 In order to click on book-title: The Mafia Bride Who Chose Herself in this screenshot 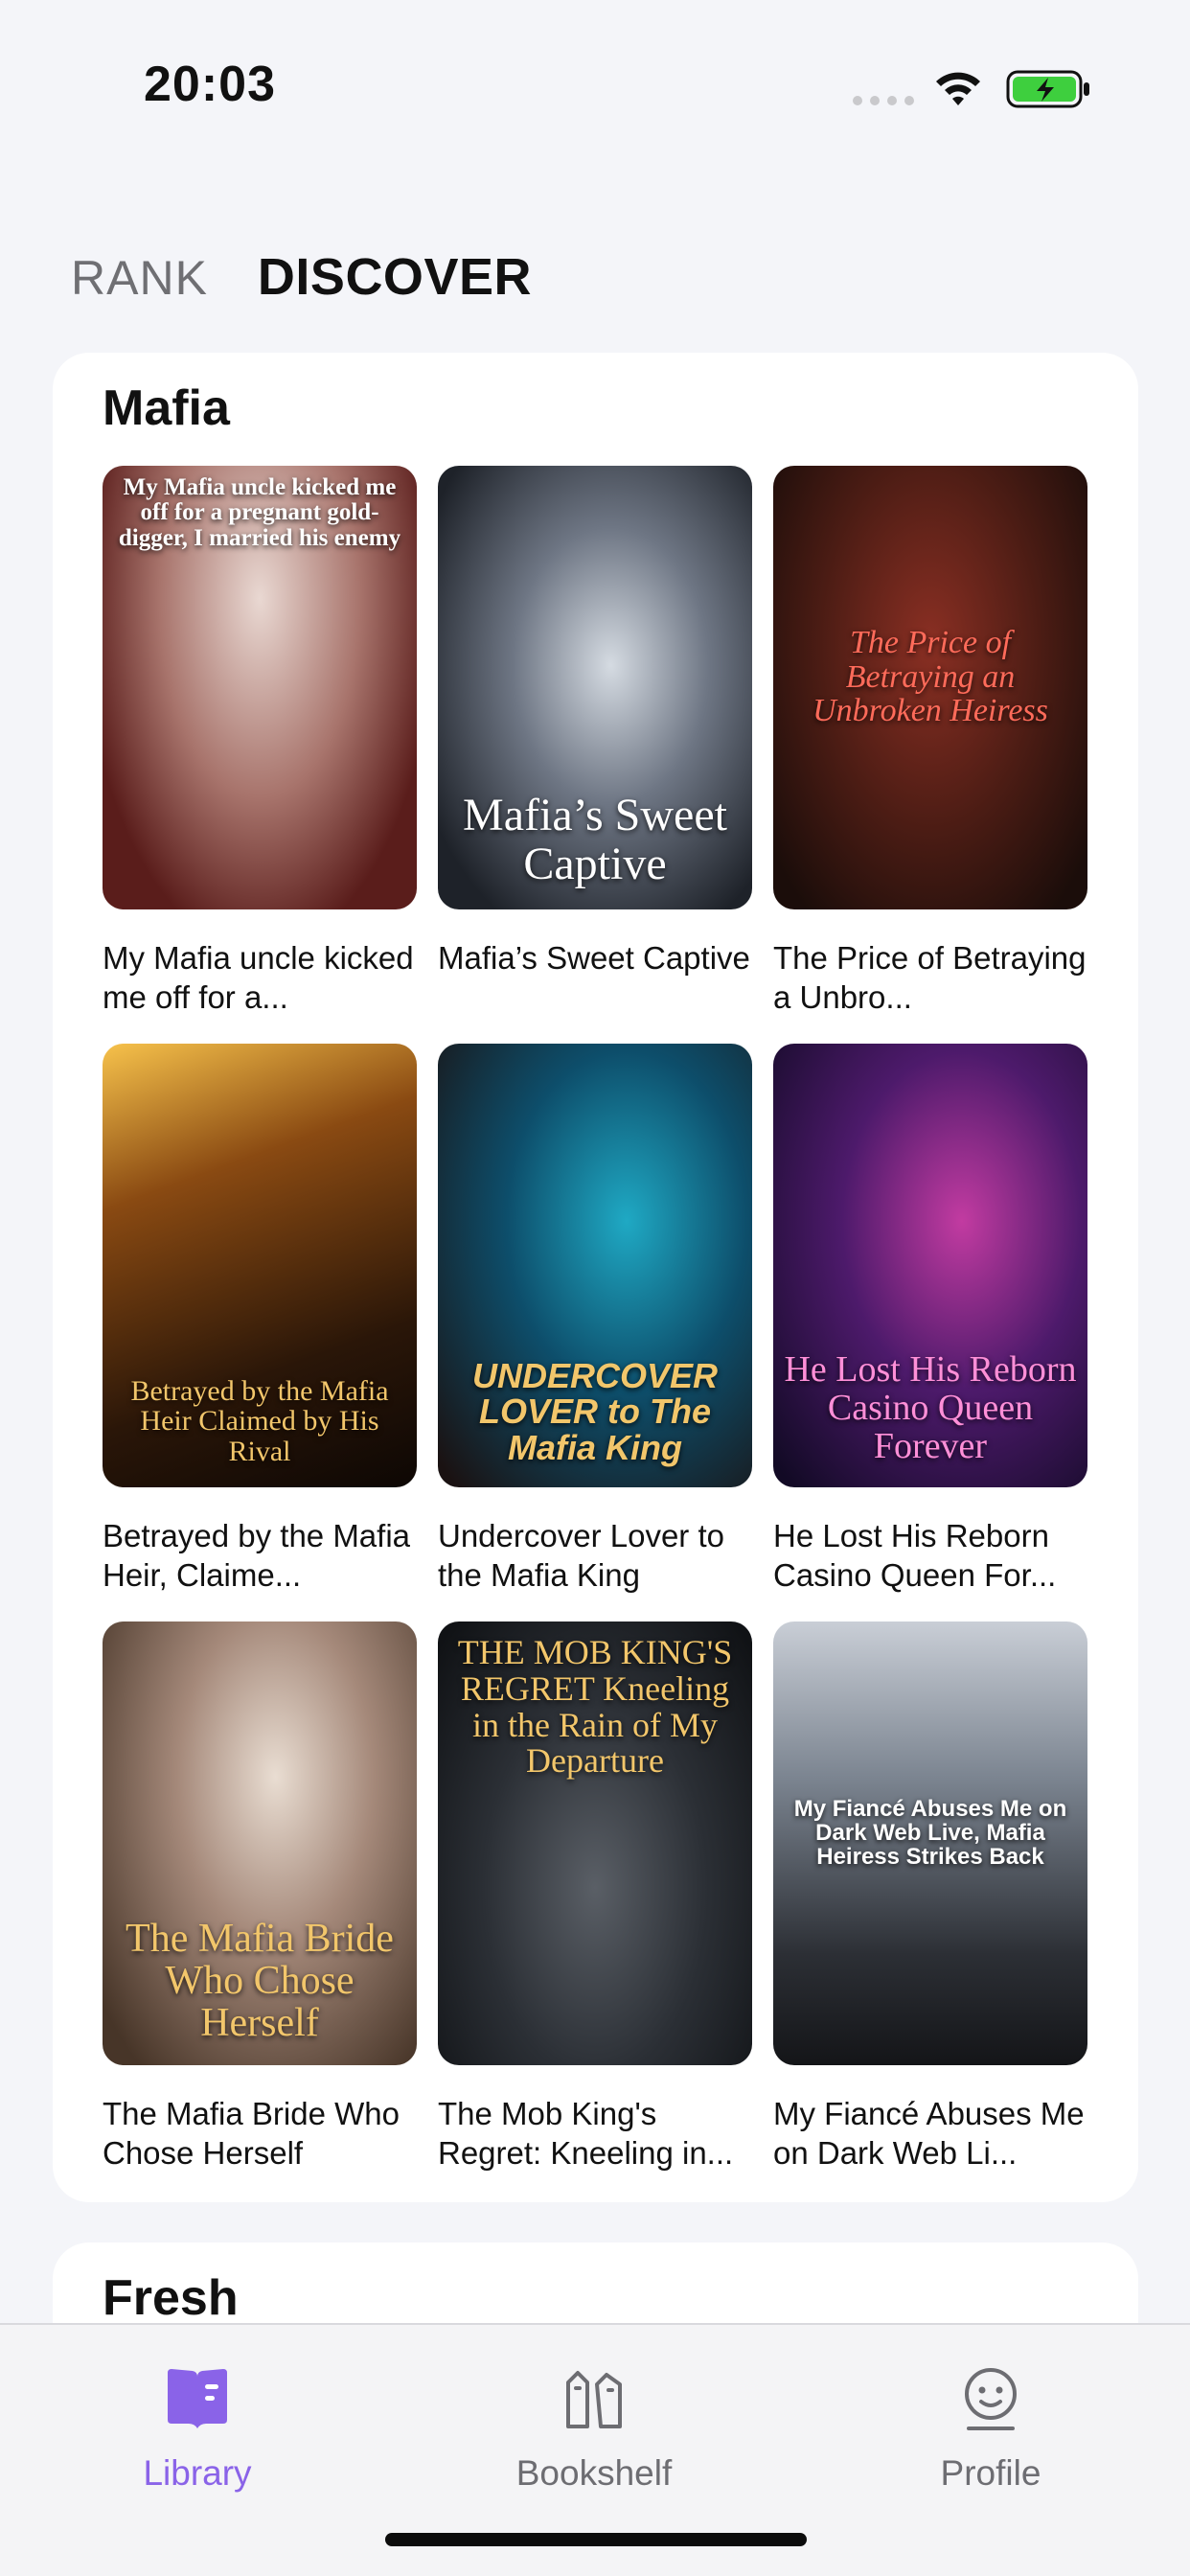, I will do `click(260, 2133)`.